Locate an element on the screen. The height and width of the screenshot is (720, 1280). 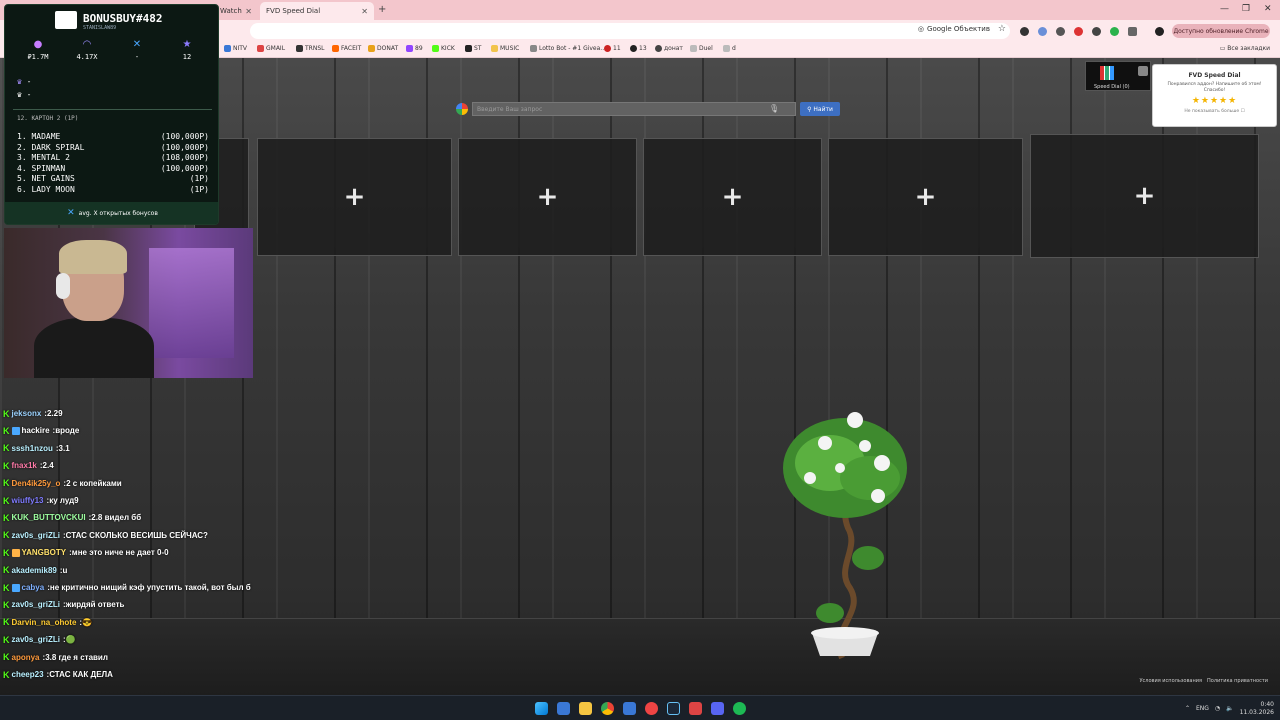
tab-fvd-speed-dial: FVD Speed Dial ✕ is located at coordinates (317, 11).